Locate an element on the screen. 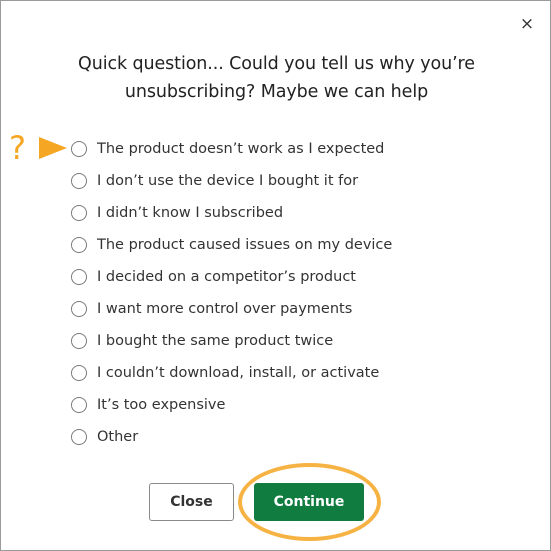  option-label: I don’t use the device I bought it for is located at coordinates (228, 181).